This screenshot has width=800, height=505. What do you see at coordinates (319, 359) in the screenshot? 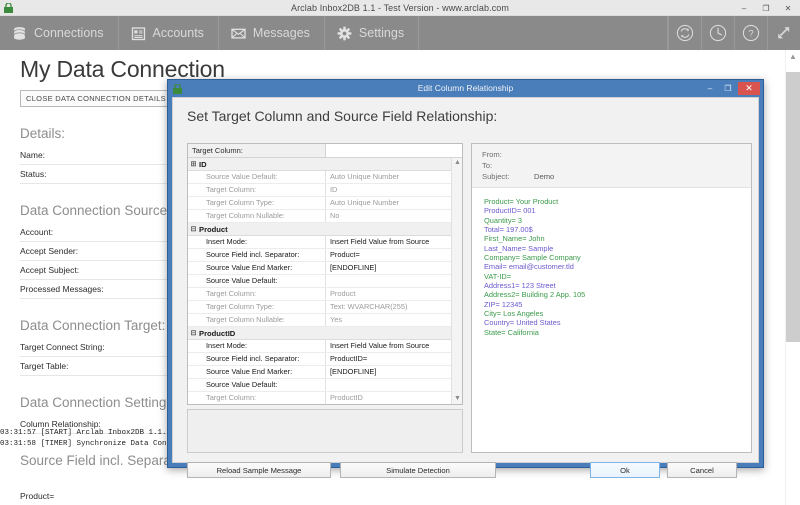
I see `property-row: Source Field incl. Separator: ProductID=` at bounding box center [319, 359].